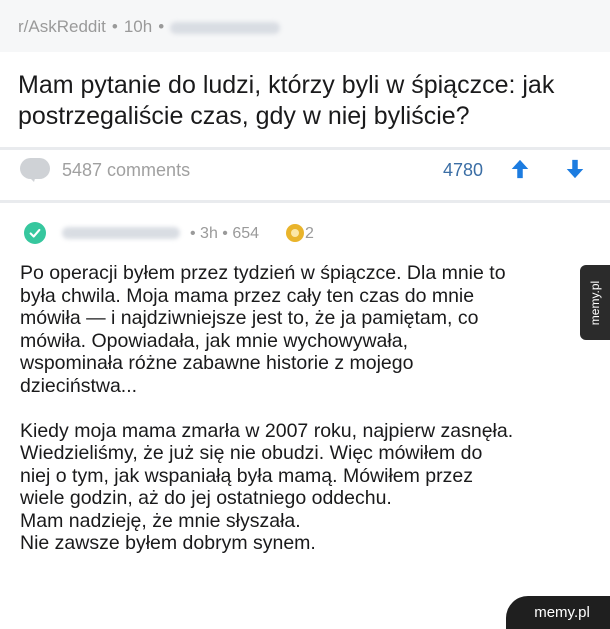  Describe the element at coordinates (62, 26) in the screenshot. I see `subreddit-link: r/AskReddit` at that location.